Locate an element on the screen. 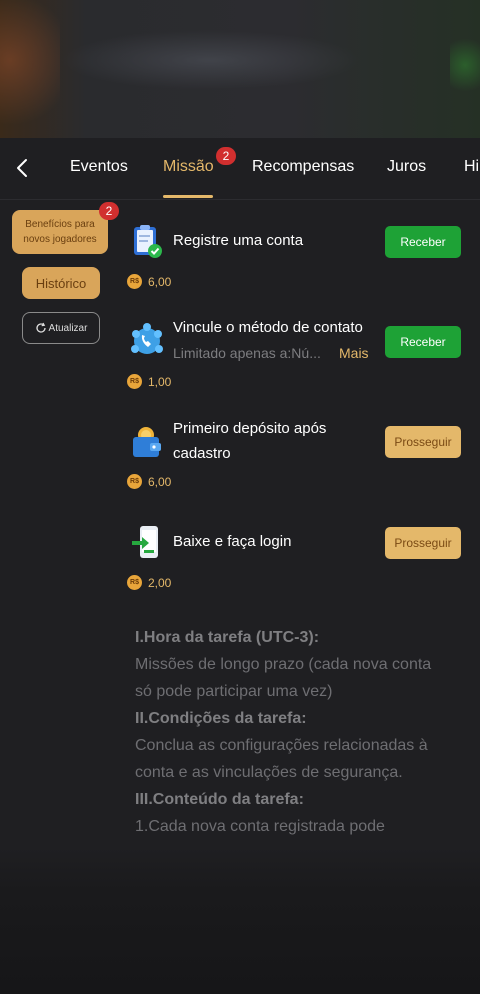 This screenshot has width=480, height=994. more-link: Mais is located at coordinates (354, 353).